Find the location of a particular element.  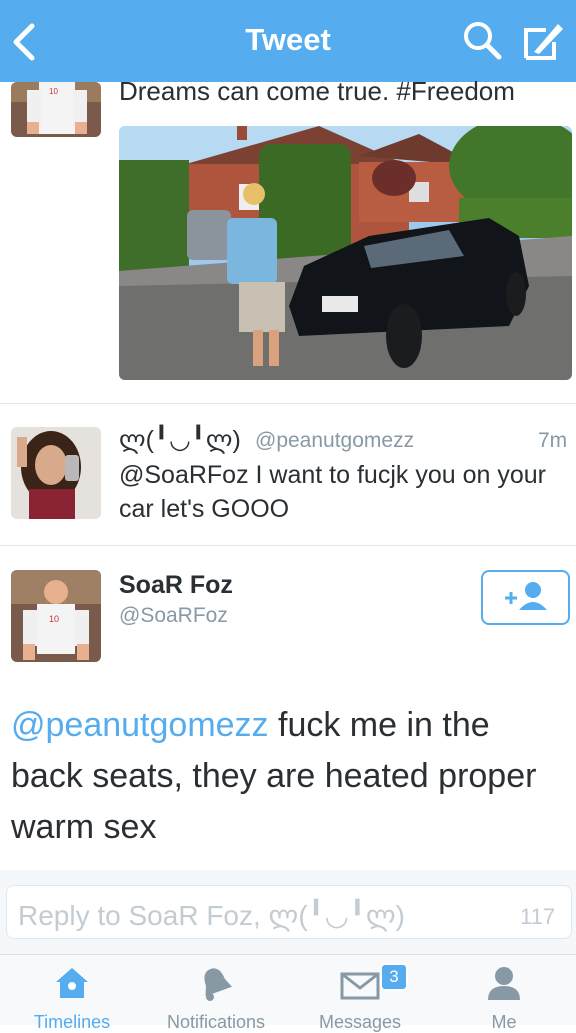

tweet-text: Dreams can come true. #Freedom is located at coordinates (317, 91).